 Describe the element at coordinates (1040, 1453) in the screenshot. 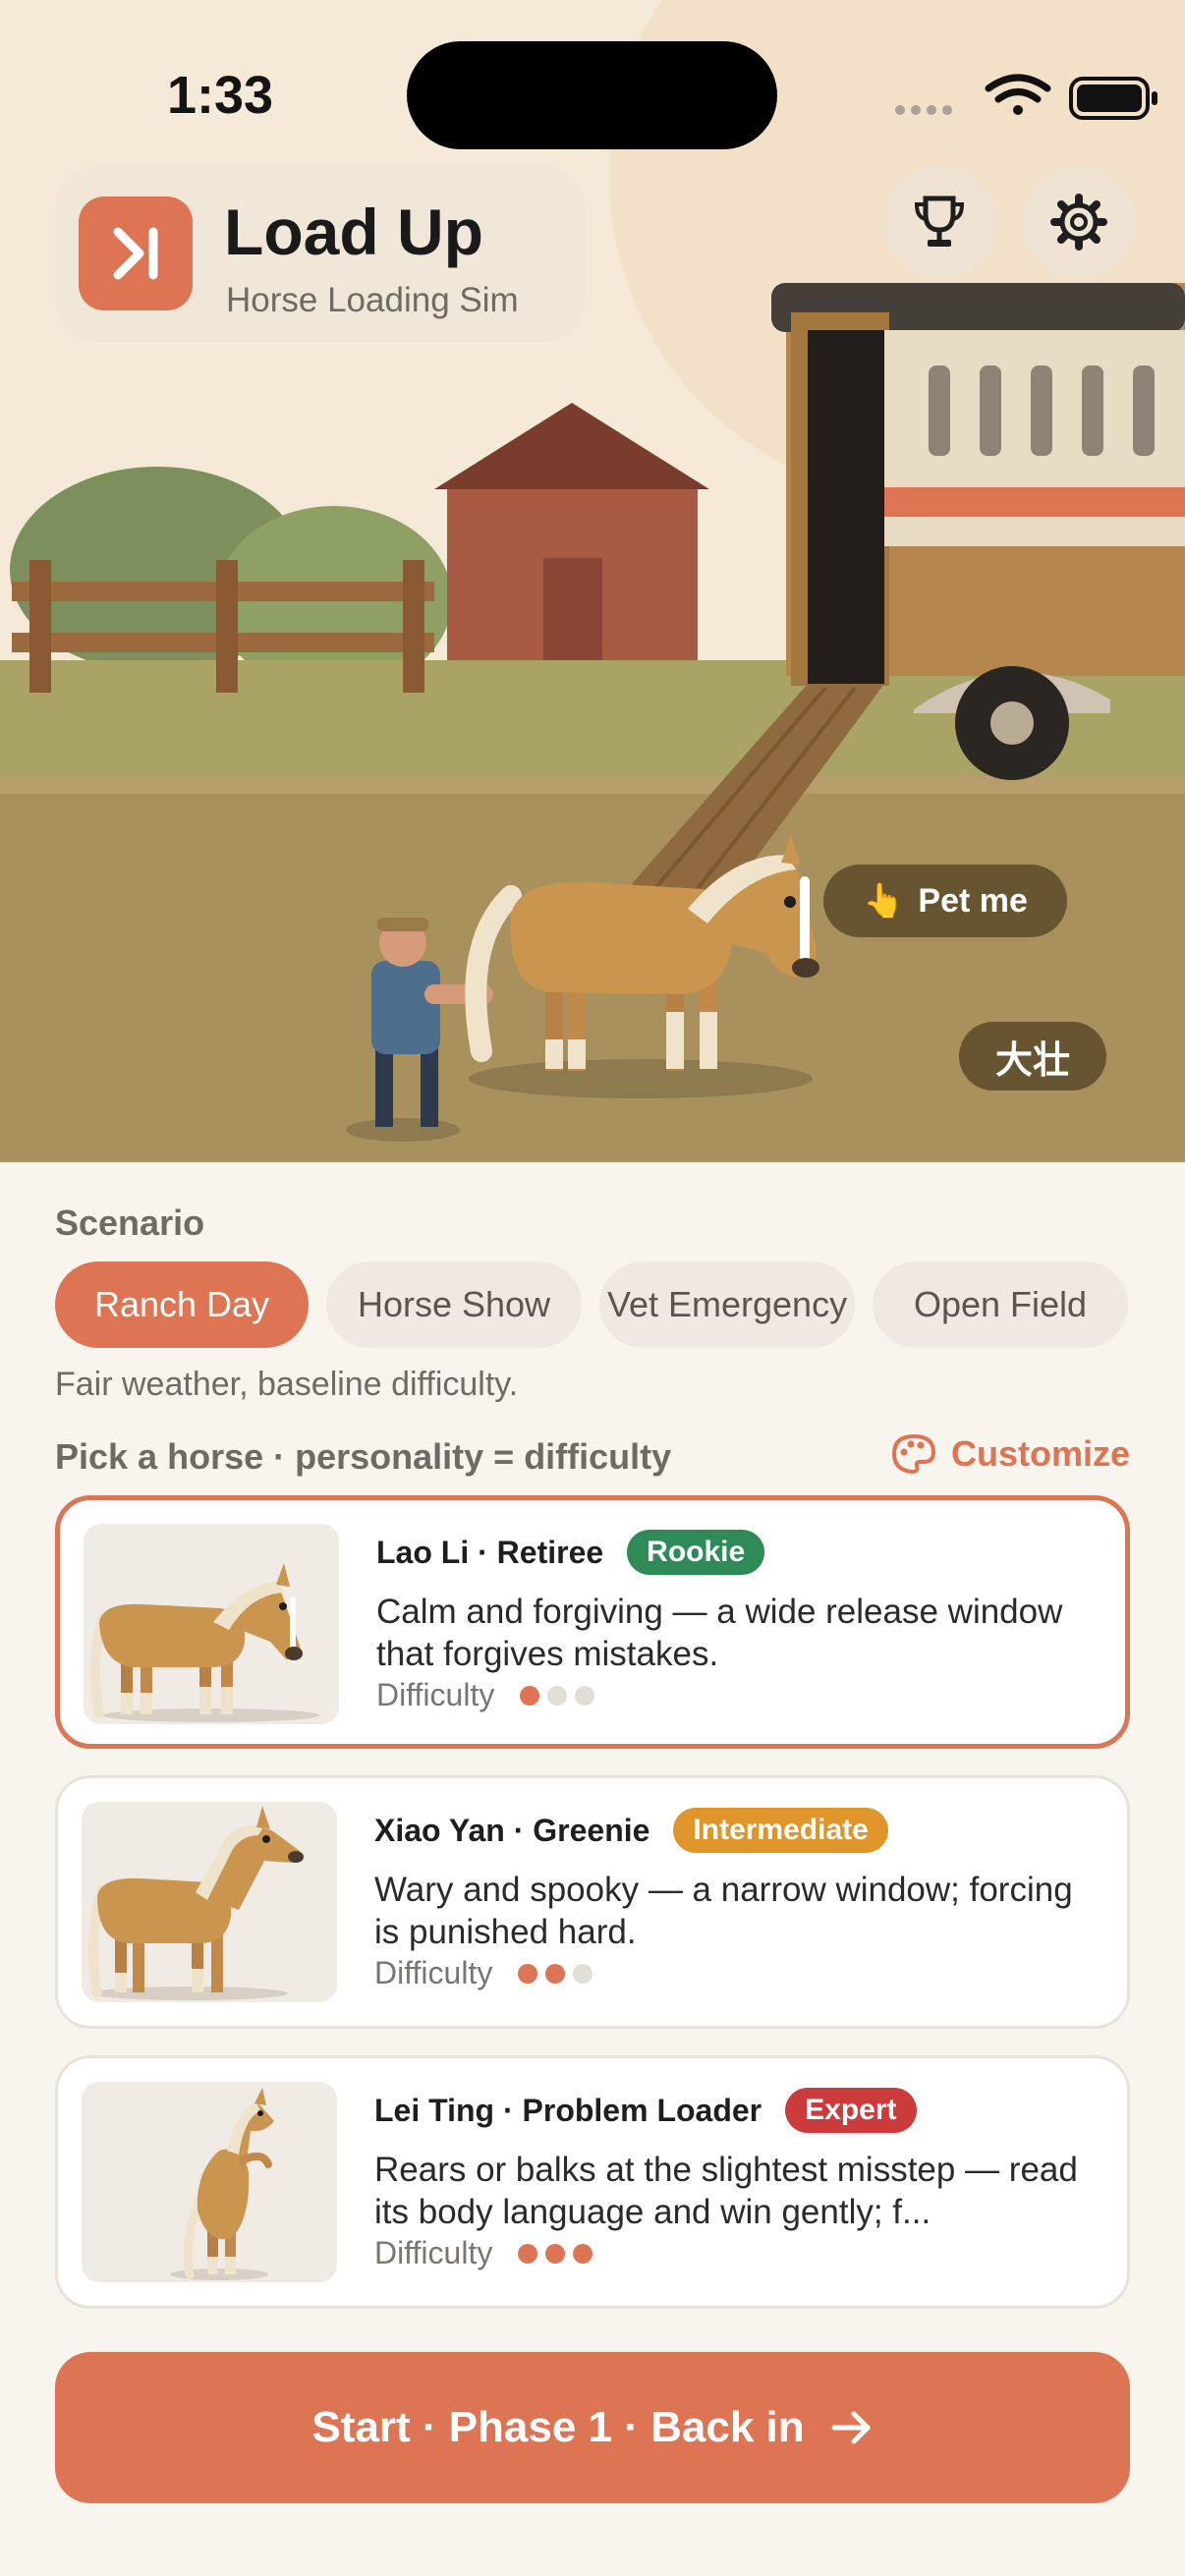

I see `customize-label: Customize` at that location.